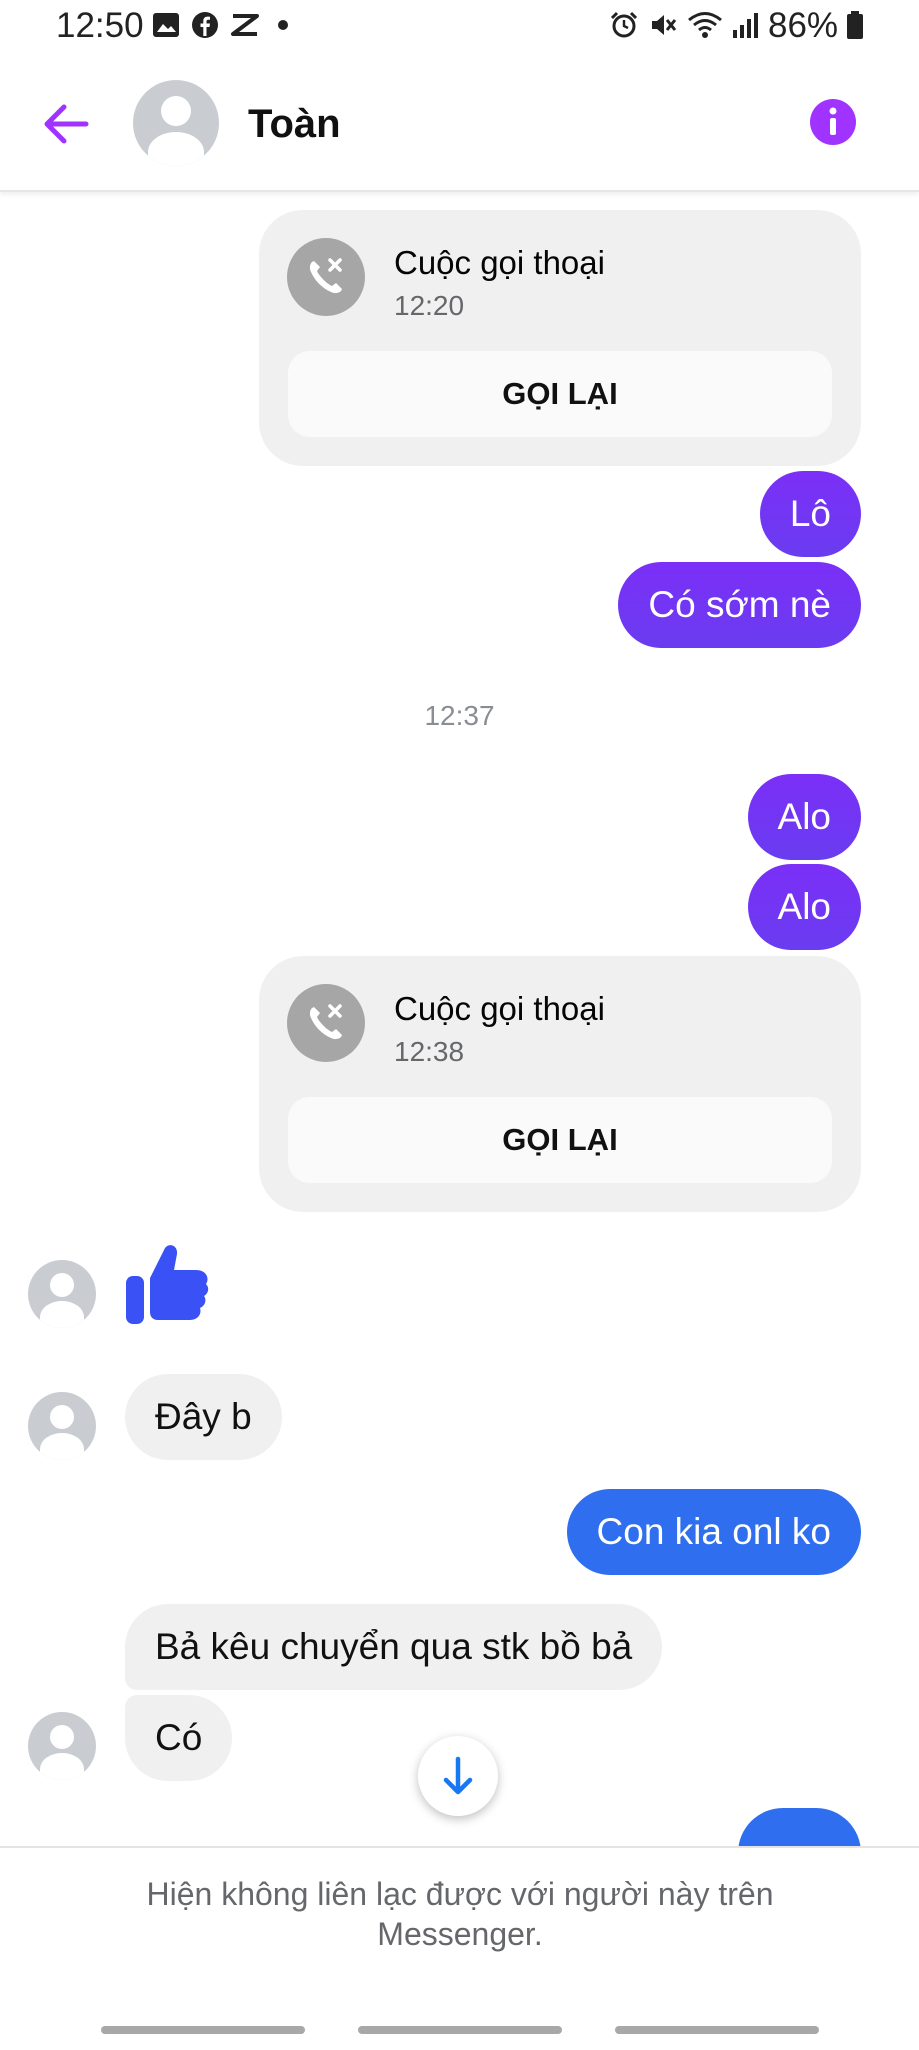  I want to click on nav-bar-back, so click(717, 2030).